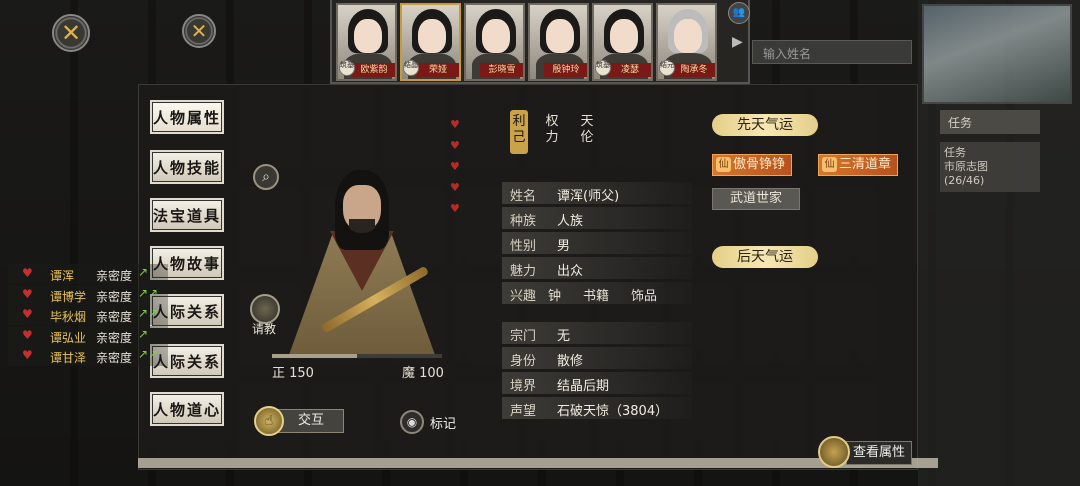 The height and width of the screenshot is (486, 1080). Describe the element at coordinates (990, 122) in the screenshot. I see `task-button: 任务` at that location.